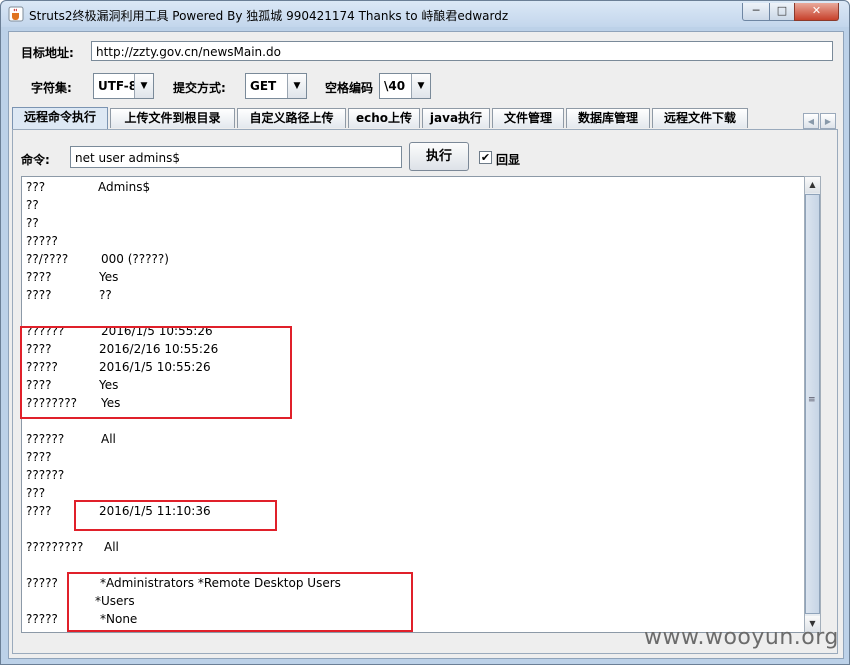 The image size is (850, 665). What do you see at coordinates (47, 259) in the screenshot?
I see `output-key: ??/????` at bounding box center [47, 259].